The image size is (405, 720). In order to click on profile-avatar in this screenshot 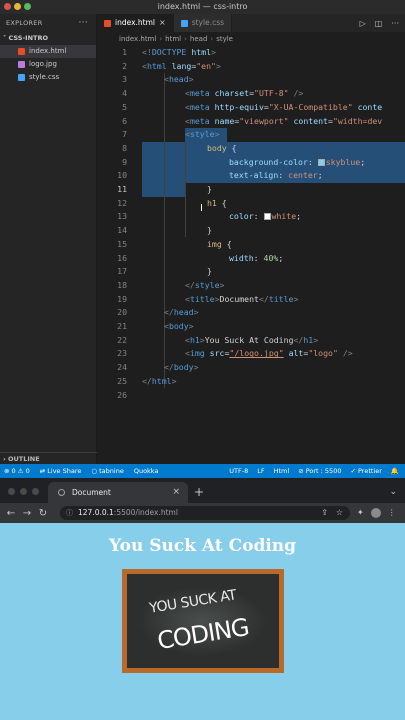, I will do `click(375, 513)`.